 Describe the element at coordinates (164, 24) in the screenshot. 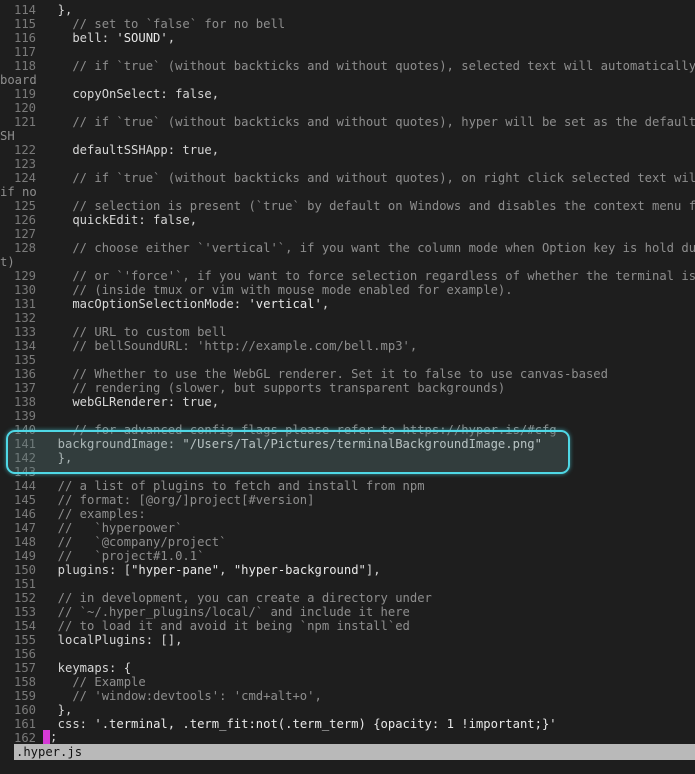

I see `code-token: // set to `false` for no bell` at that location.